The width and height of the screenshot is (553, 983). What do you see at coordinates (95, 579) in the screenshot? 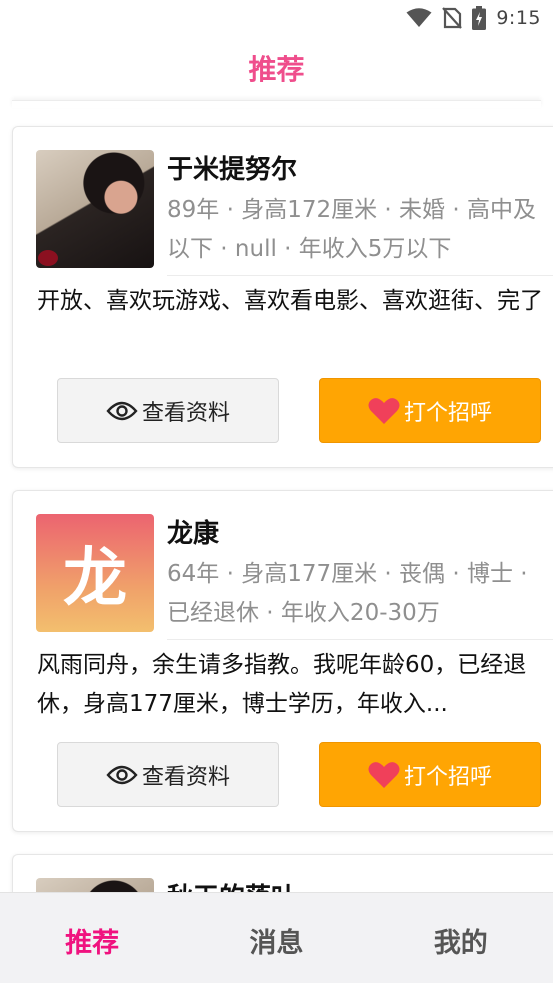
I see `avatar-letter: 龙` at bounding box center [95, 579].